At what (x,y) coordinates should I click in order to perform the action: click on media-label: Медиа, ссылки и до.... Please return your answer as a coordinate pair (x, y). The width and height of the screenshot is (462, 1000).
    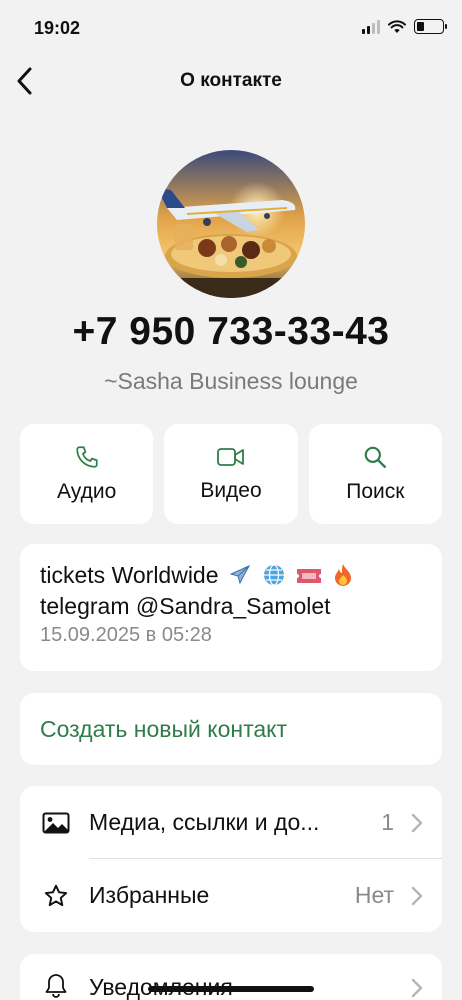
    Looking at the image, I should click on (204, 822).